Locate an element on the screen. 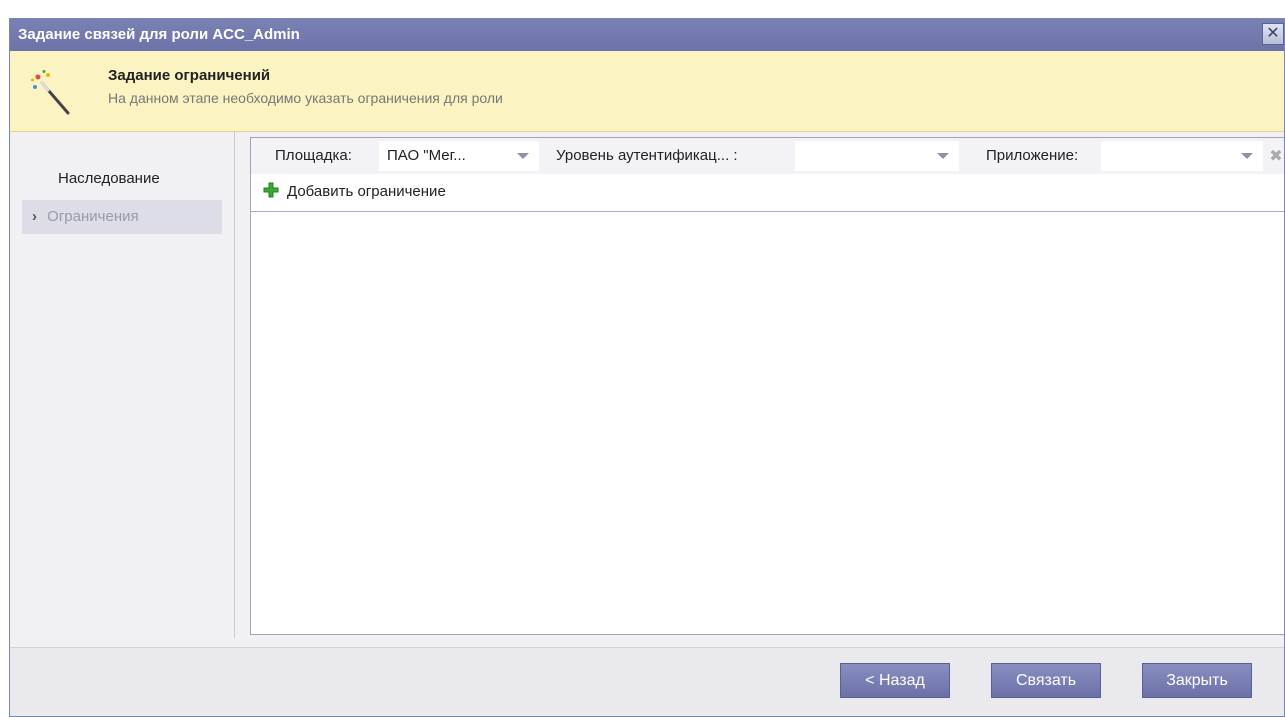  auth-level-filter-select is located at coordinates (877, 156).